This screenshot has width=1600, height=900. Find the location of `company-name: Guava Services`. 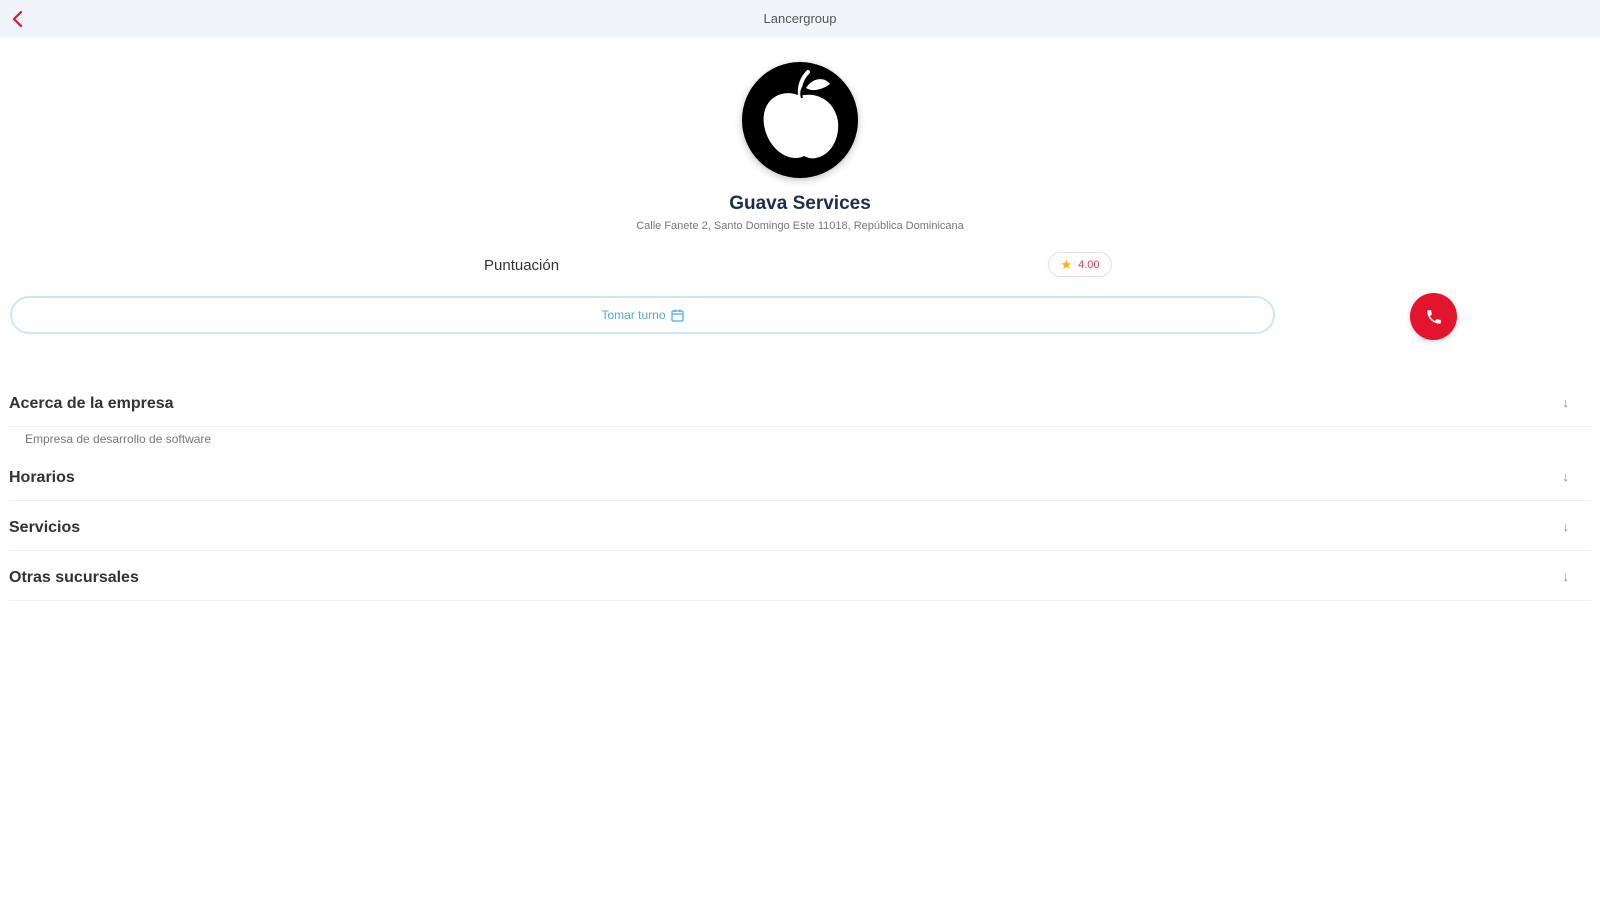

company-name: Guava Services is located at coordinates (800, 203).